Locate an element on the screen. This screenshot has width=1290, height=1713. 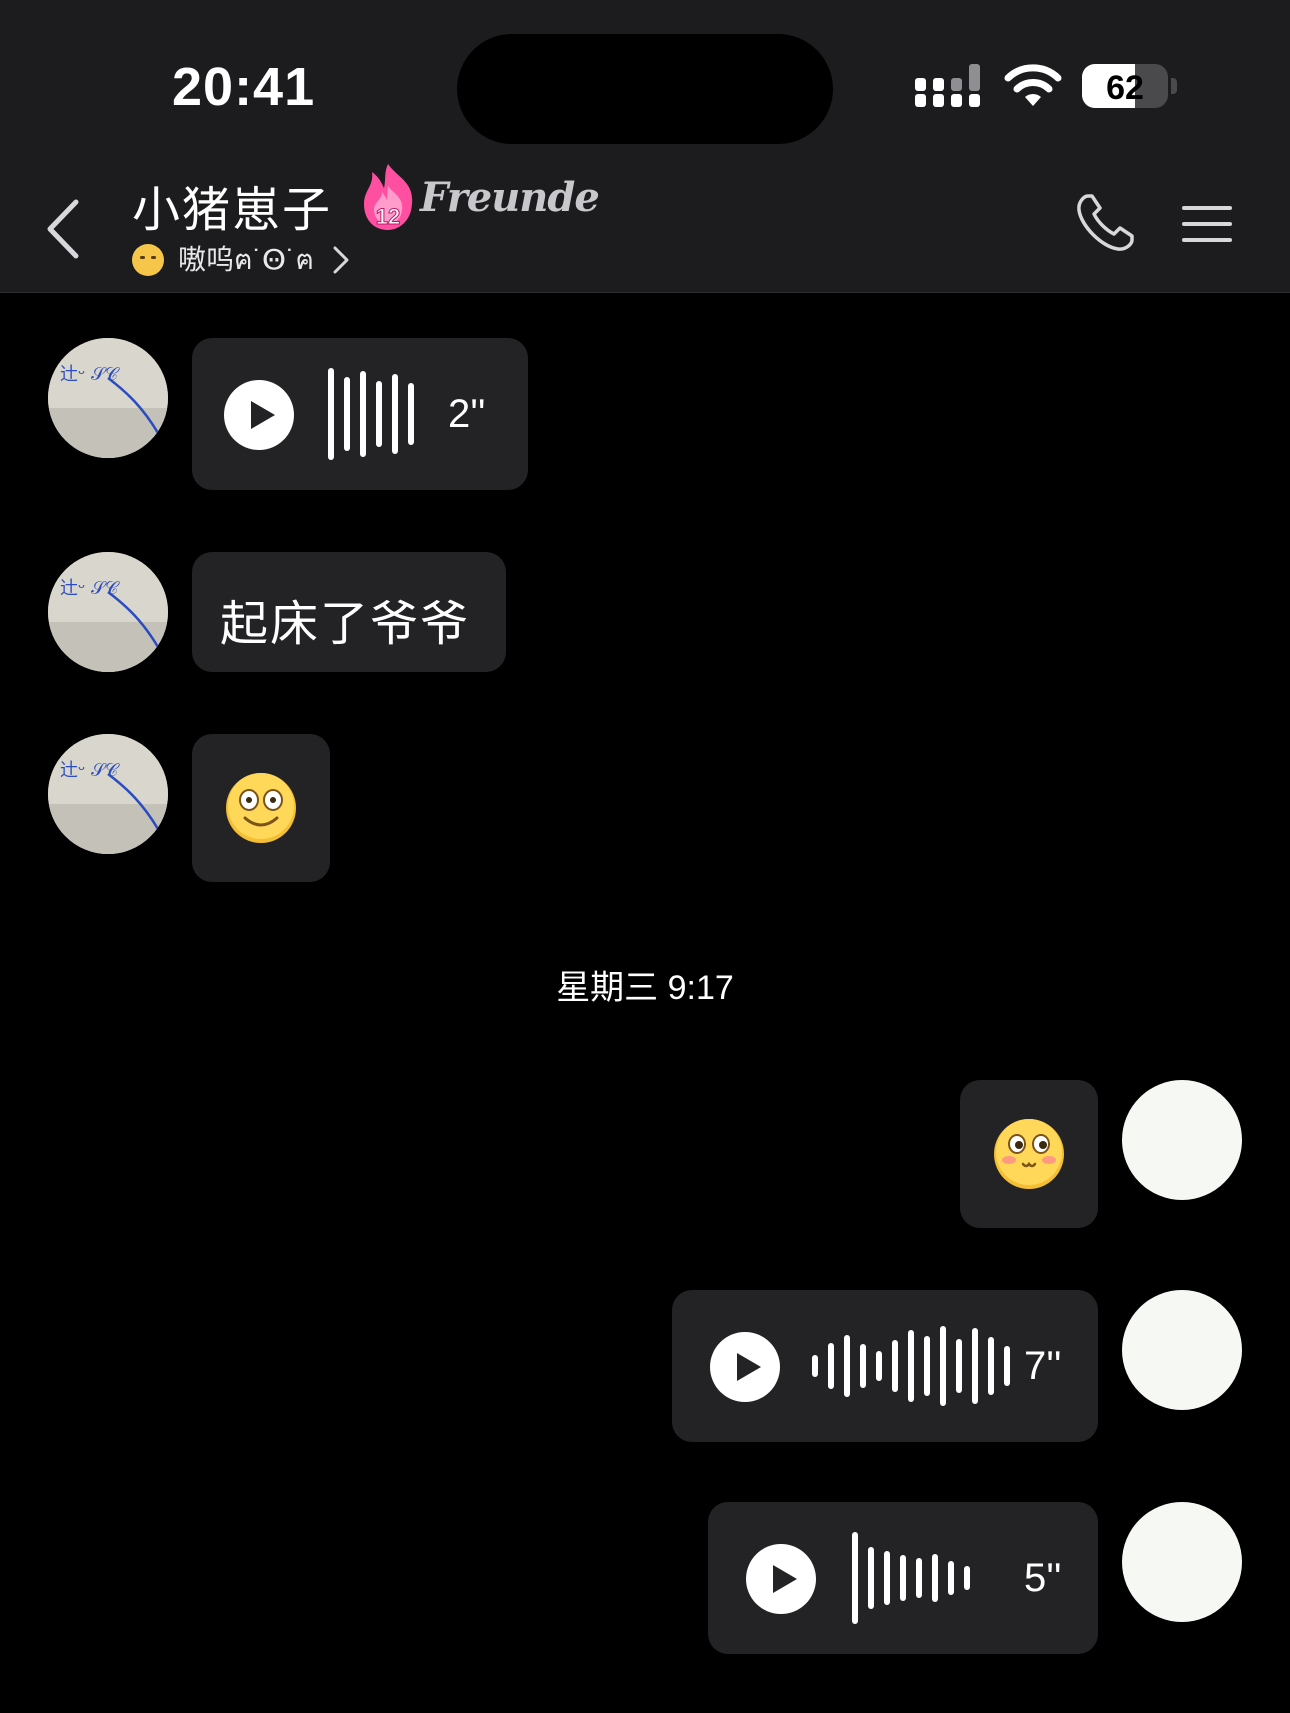
message-text: 起床了爷爷 is located at coordinates (345, 624).